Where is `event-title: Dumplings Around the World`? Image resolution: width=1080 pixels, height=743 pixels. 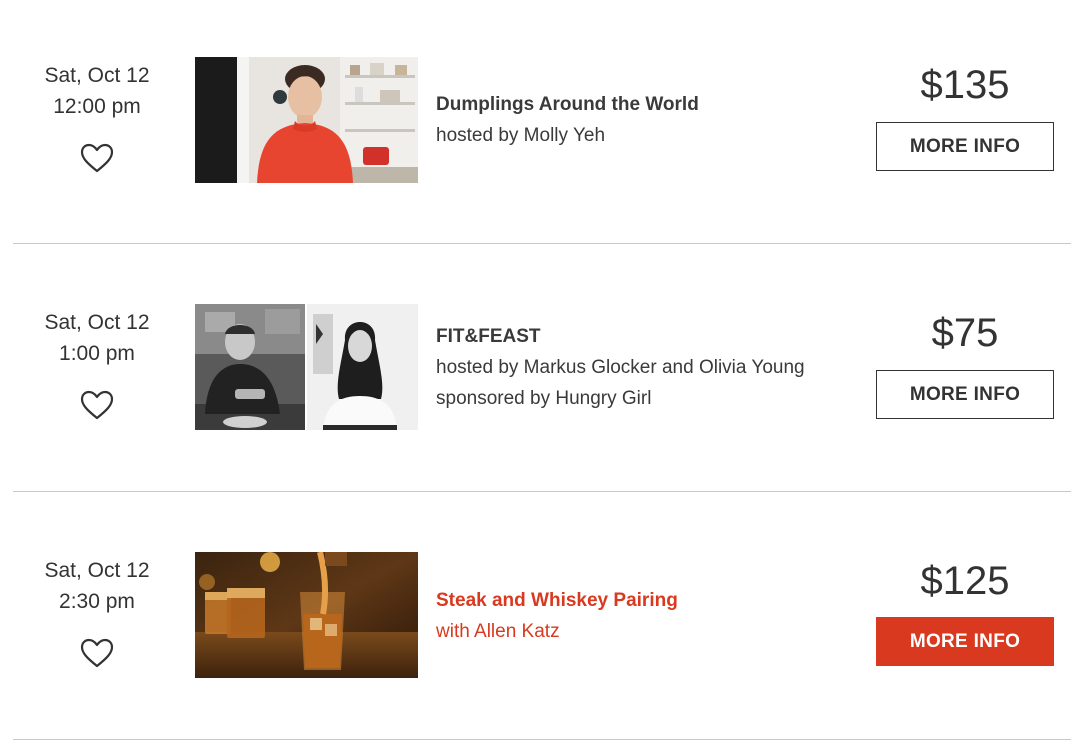
event-title: Dumplings Around the World is located at coordinates (646, 104).